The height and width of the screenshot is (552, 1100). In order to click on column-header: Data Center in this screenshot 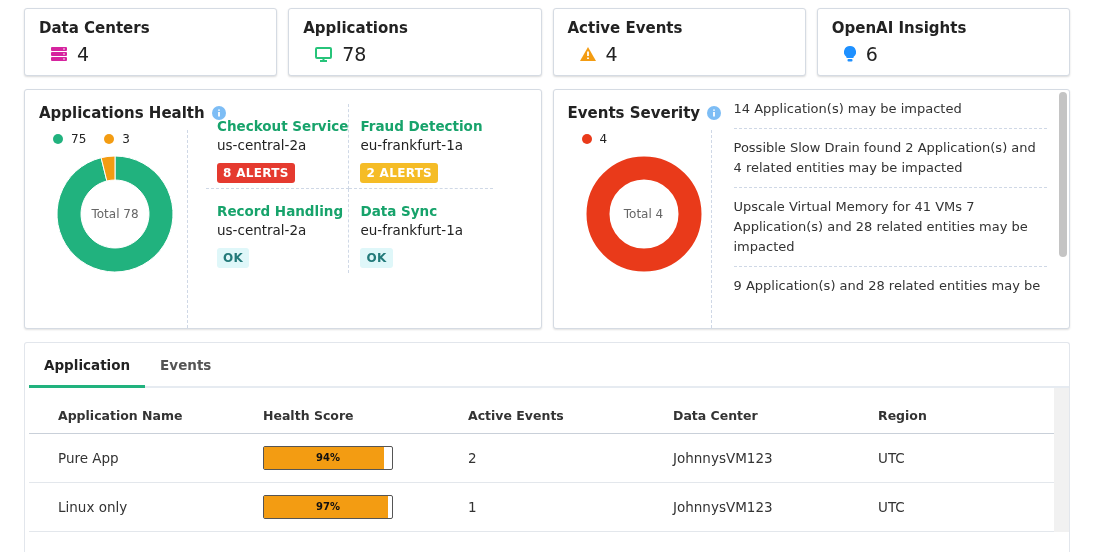, I will do `click(746, 411)`.